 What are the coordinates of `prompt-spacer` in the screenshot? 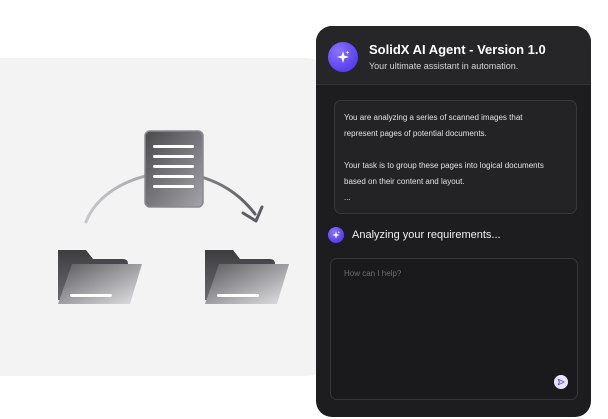 It's located at (455, 150).